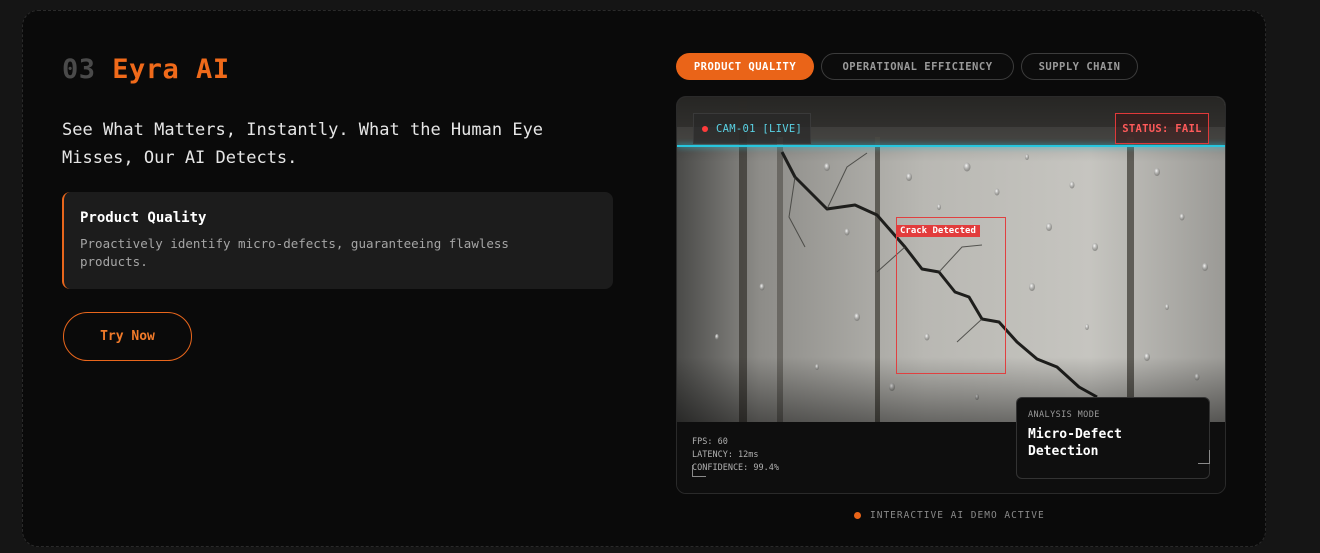 The width and height of the screenshot is (1320, 553). Describe the element at coordinates (759, 128) in the screenshot. I see `camera-label: CAM-01 [LIVE]` at that location.